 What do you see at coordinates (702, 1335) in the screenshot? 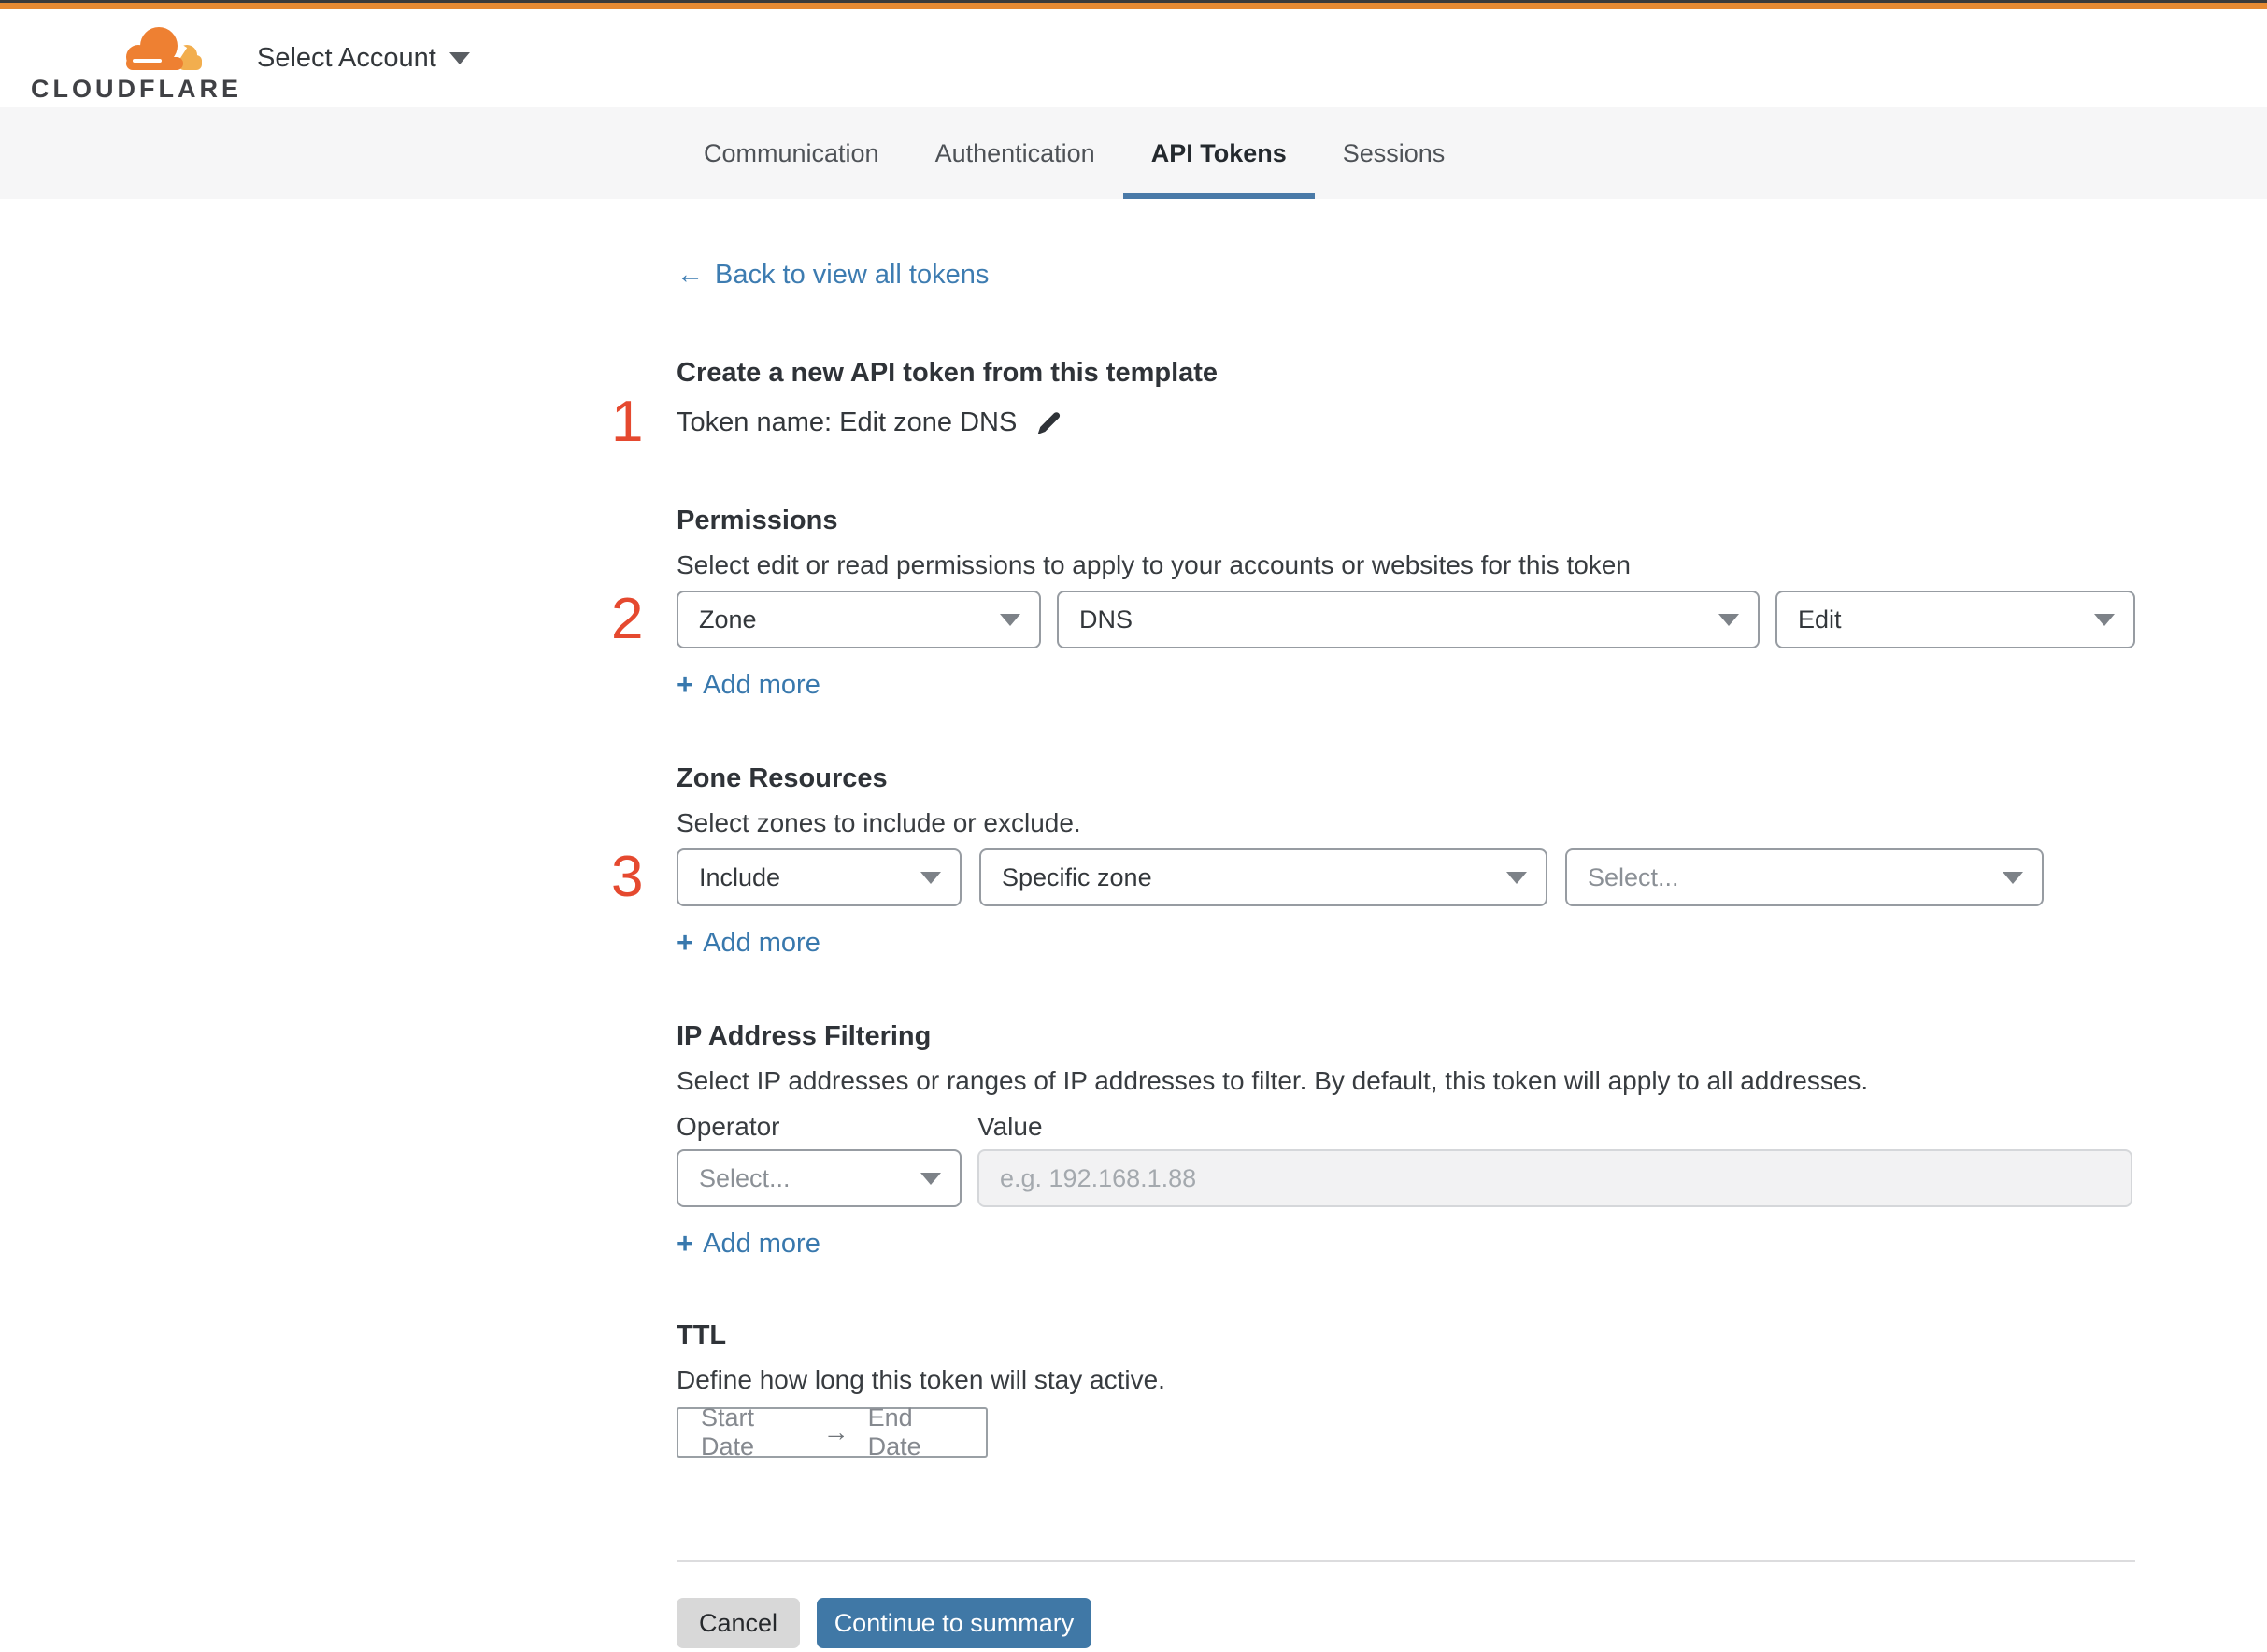
I see `ttl-heading: TTL` at bounding box center [702, 1335].